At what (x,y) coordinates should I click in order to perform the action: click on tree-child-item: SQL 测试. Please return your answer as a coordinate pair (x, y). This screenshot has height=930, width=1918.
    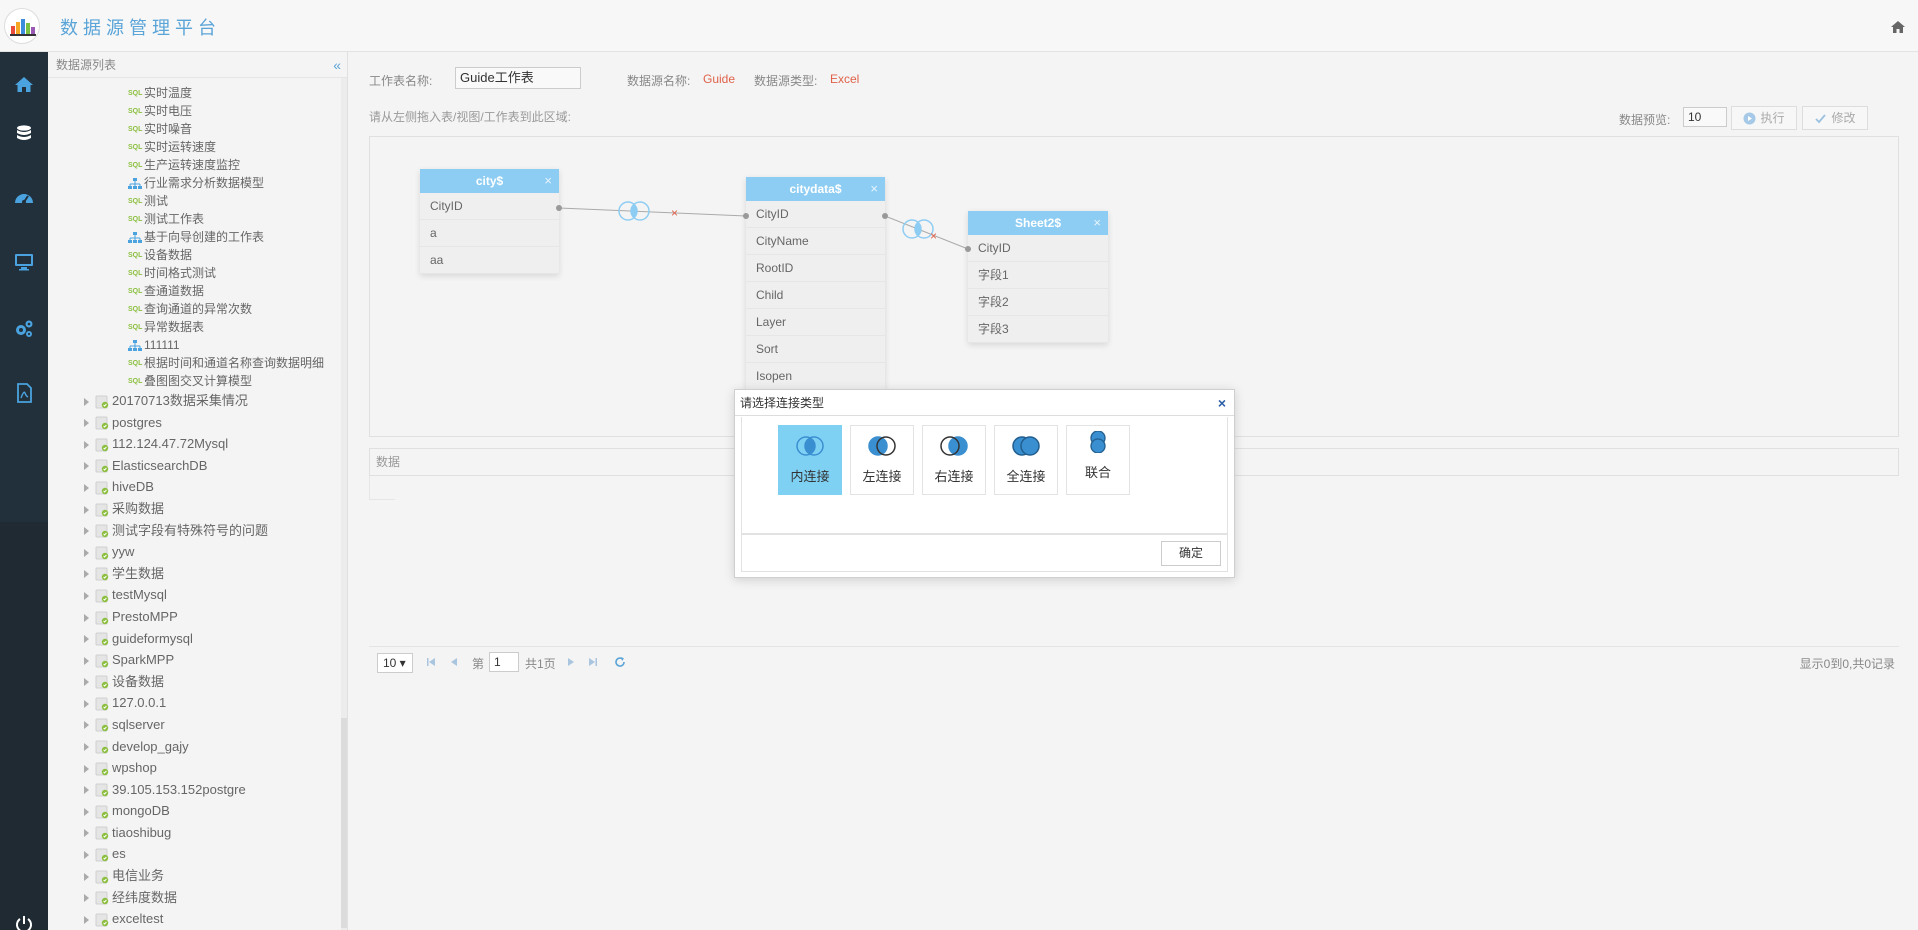
    Looking at the image, I should click on (197, 201).